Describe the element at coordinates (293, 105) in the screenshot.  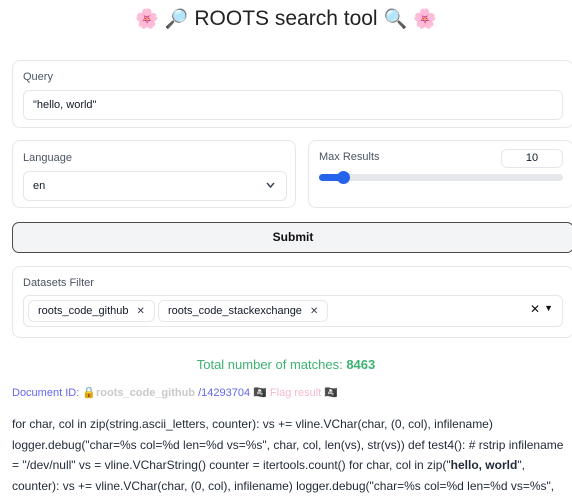
I see `query-input: "hello, world"` at that location.